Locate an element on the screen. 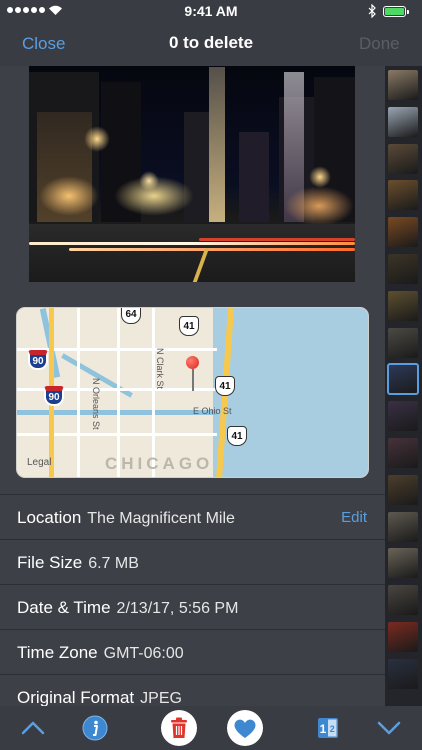  location-label: Location is located at coordinates (49, 517).